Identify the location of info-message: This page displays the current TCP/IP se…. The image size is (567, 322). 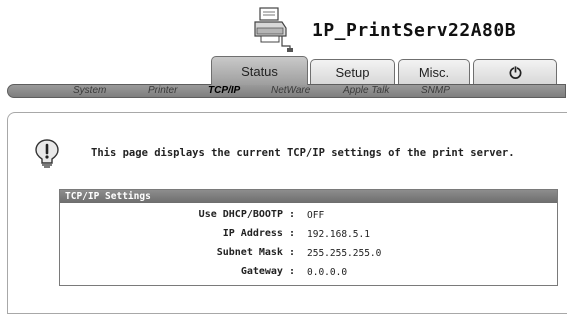
(303, 153).